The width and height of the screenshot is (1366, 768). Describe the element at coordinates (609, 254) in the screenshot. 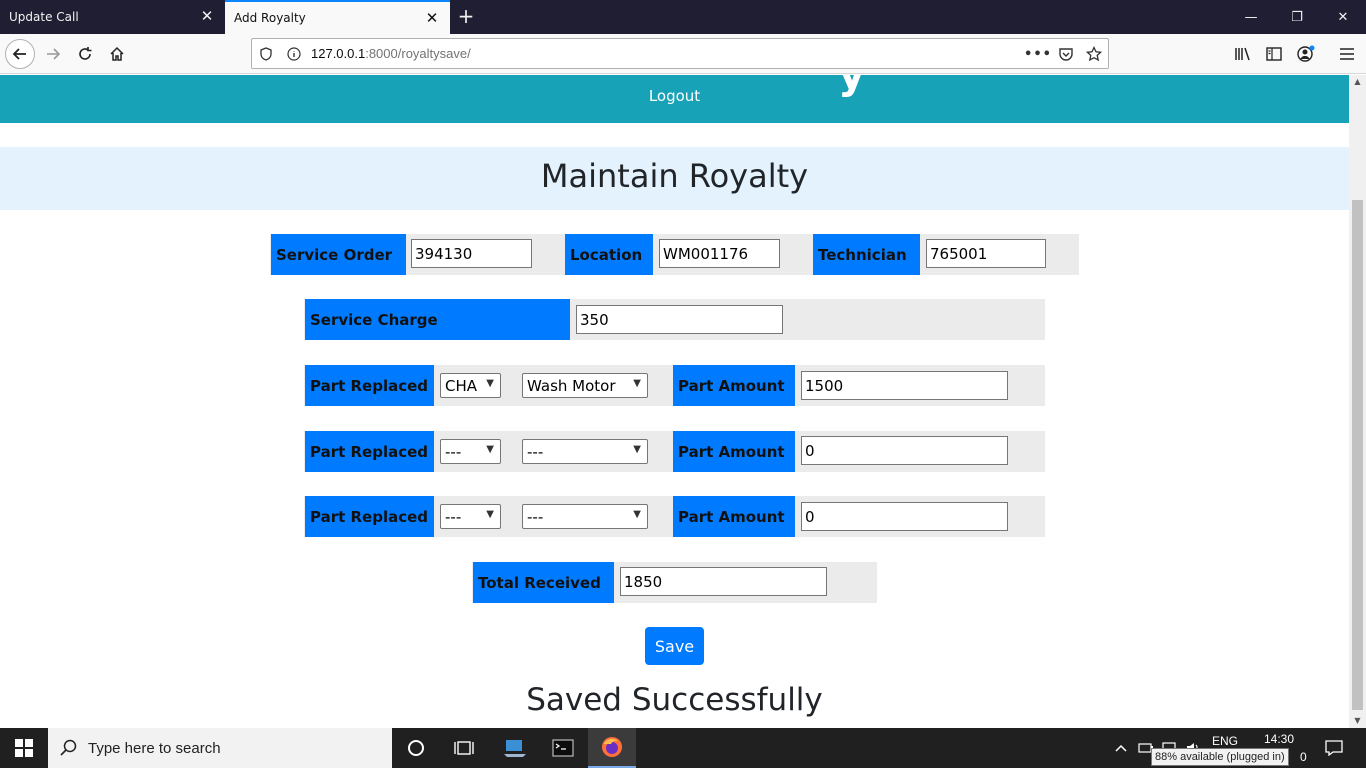

I see `location-label: Location` at that location.